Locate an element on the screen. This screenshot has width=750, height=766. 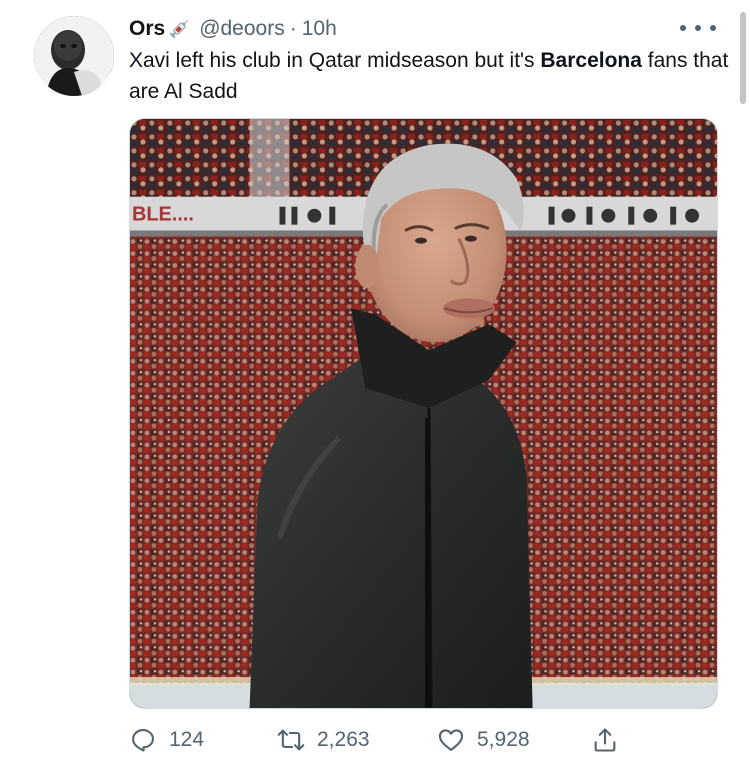
retweet-button: 2,263 is located at coordinates (323, 740).